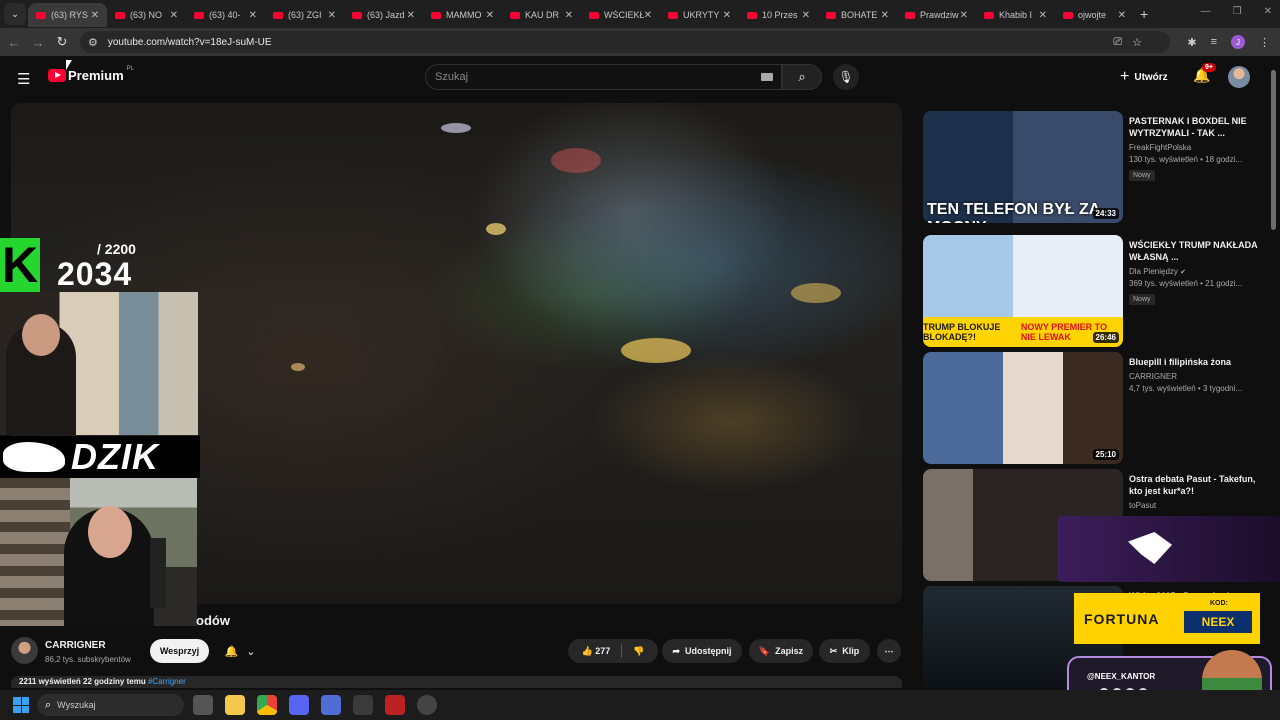  I want to click on browser-tab: Khabib I ✕, so click(1015, 15).